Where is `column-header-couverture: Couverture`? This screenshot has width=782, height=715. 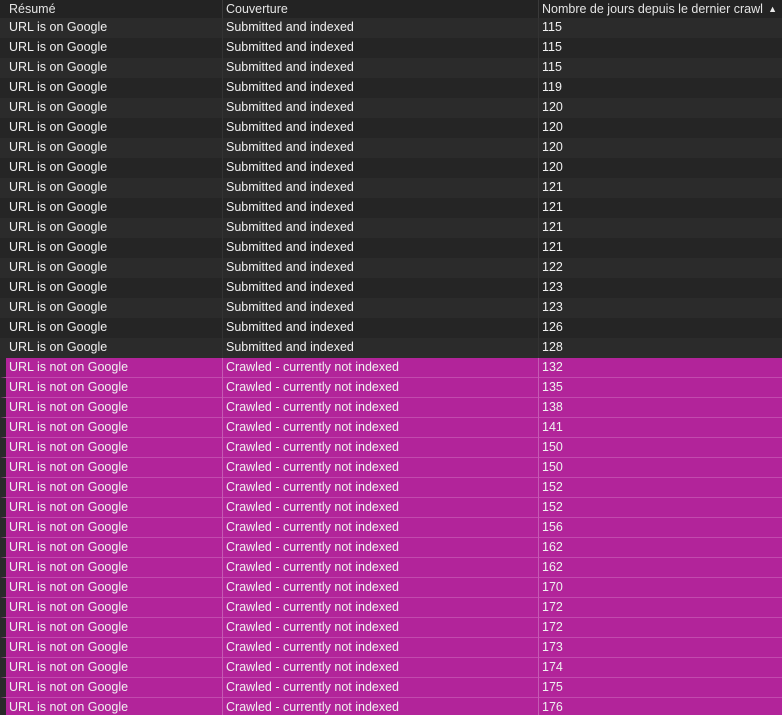 column-header-couverture: Couverture is located at coordinates (380, 9).